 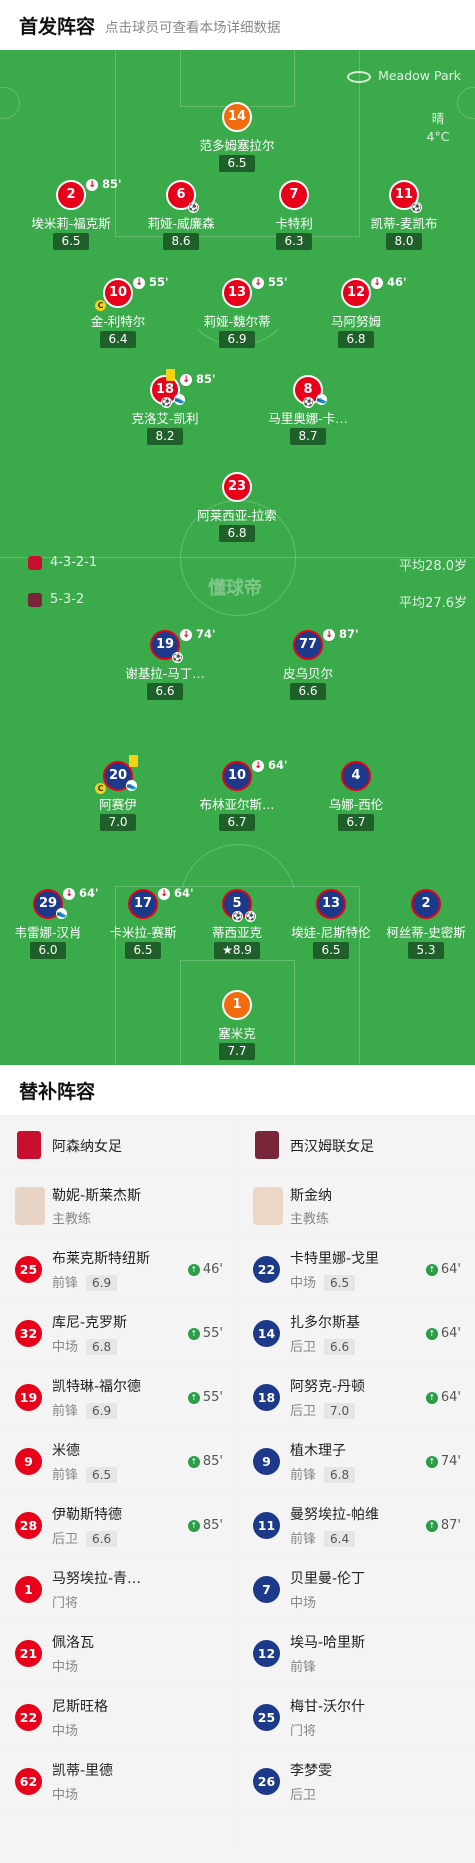 I want to click on sub-minute: 55', so click(x=278, y=282).